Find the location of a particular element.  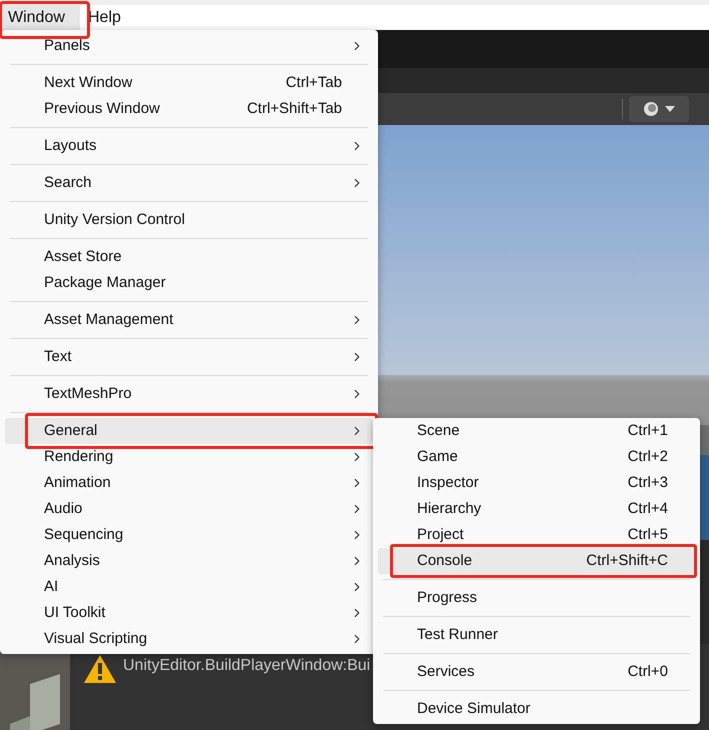

menu-bar-item: Help is located at coordinates (104, 17).